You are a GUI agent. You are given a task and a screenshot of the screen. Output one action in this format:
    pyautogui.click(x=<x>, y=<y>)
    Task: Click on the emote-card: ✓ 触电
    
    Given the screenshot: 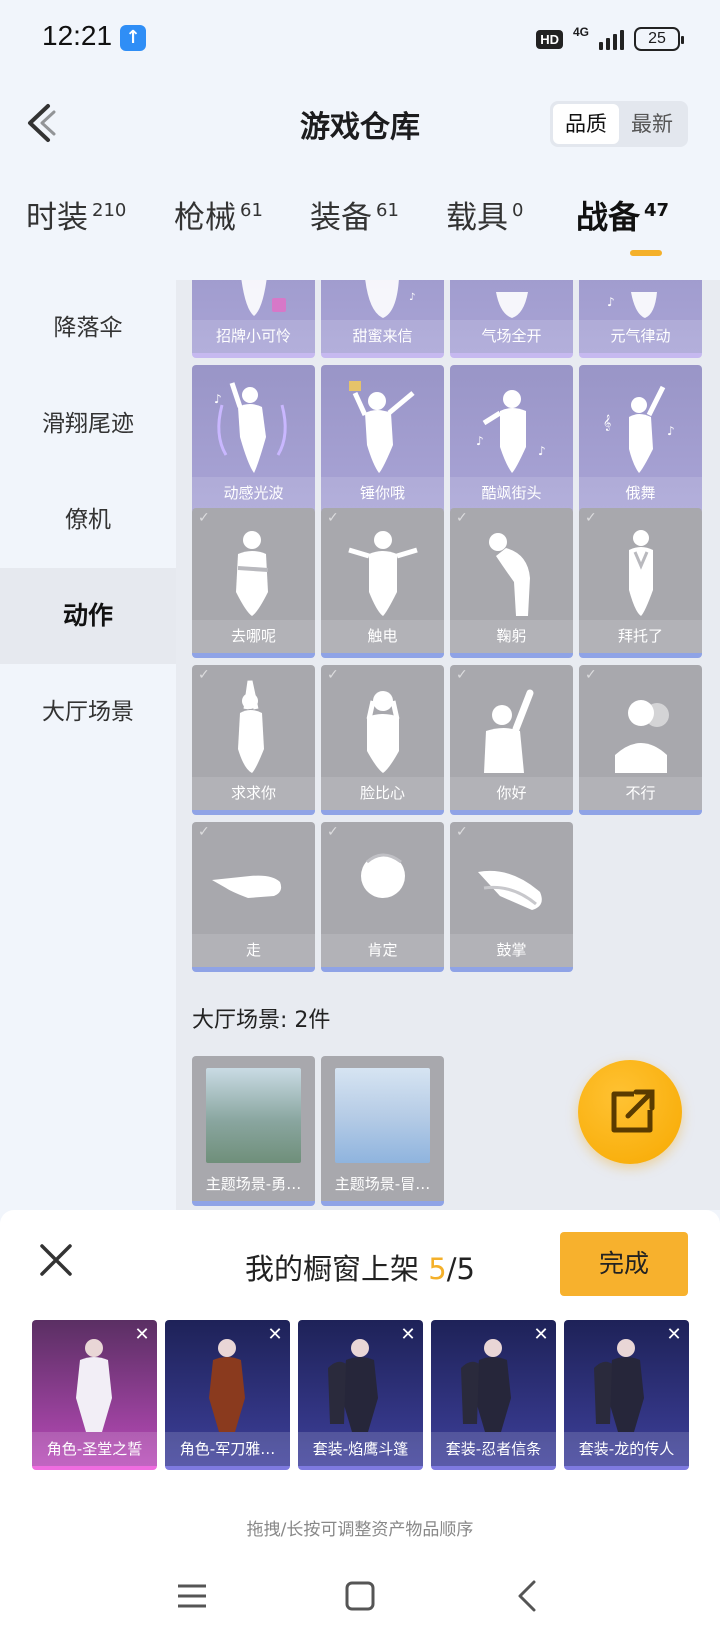 What is the action you would take?
    pyautogui.click(x=382, y=583)
    